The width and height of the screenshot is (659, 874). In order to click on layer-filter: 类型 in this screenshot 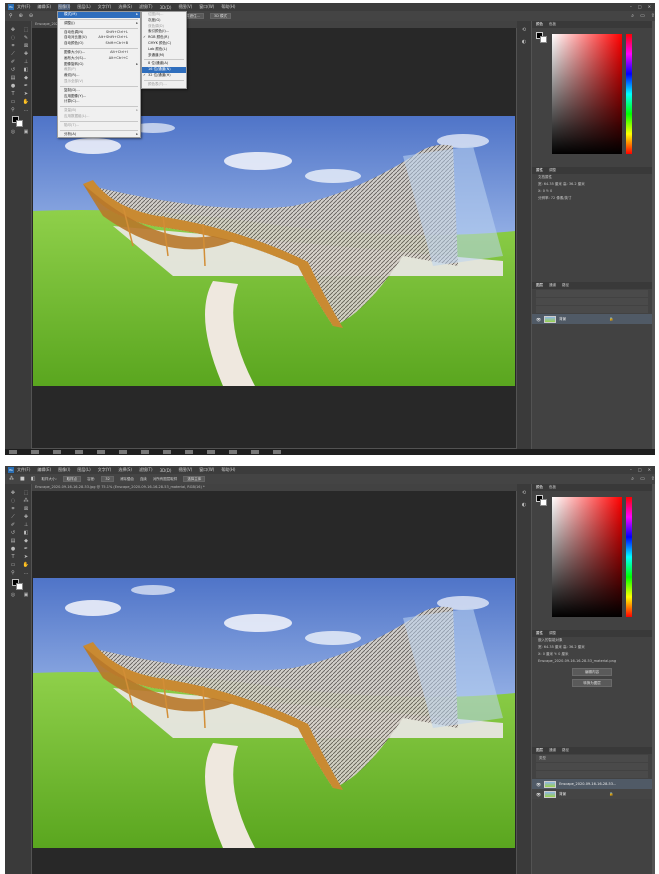, I will do `click(592, 758)`.